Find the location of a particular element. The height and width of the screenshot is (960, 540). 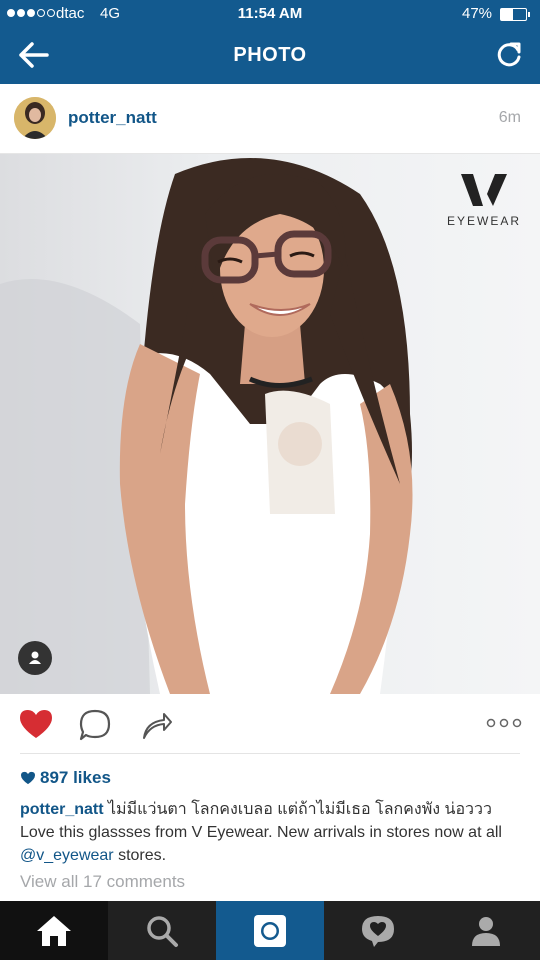

tagged-people-button is located at coordinates (35, 658).